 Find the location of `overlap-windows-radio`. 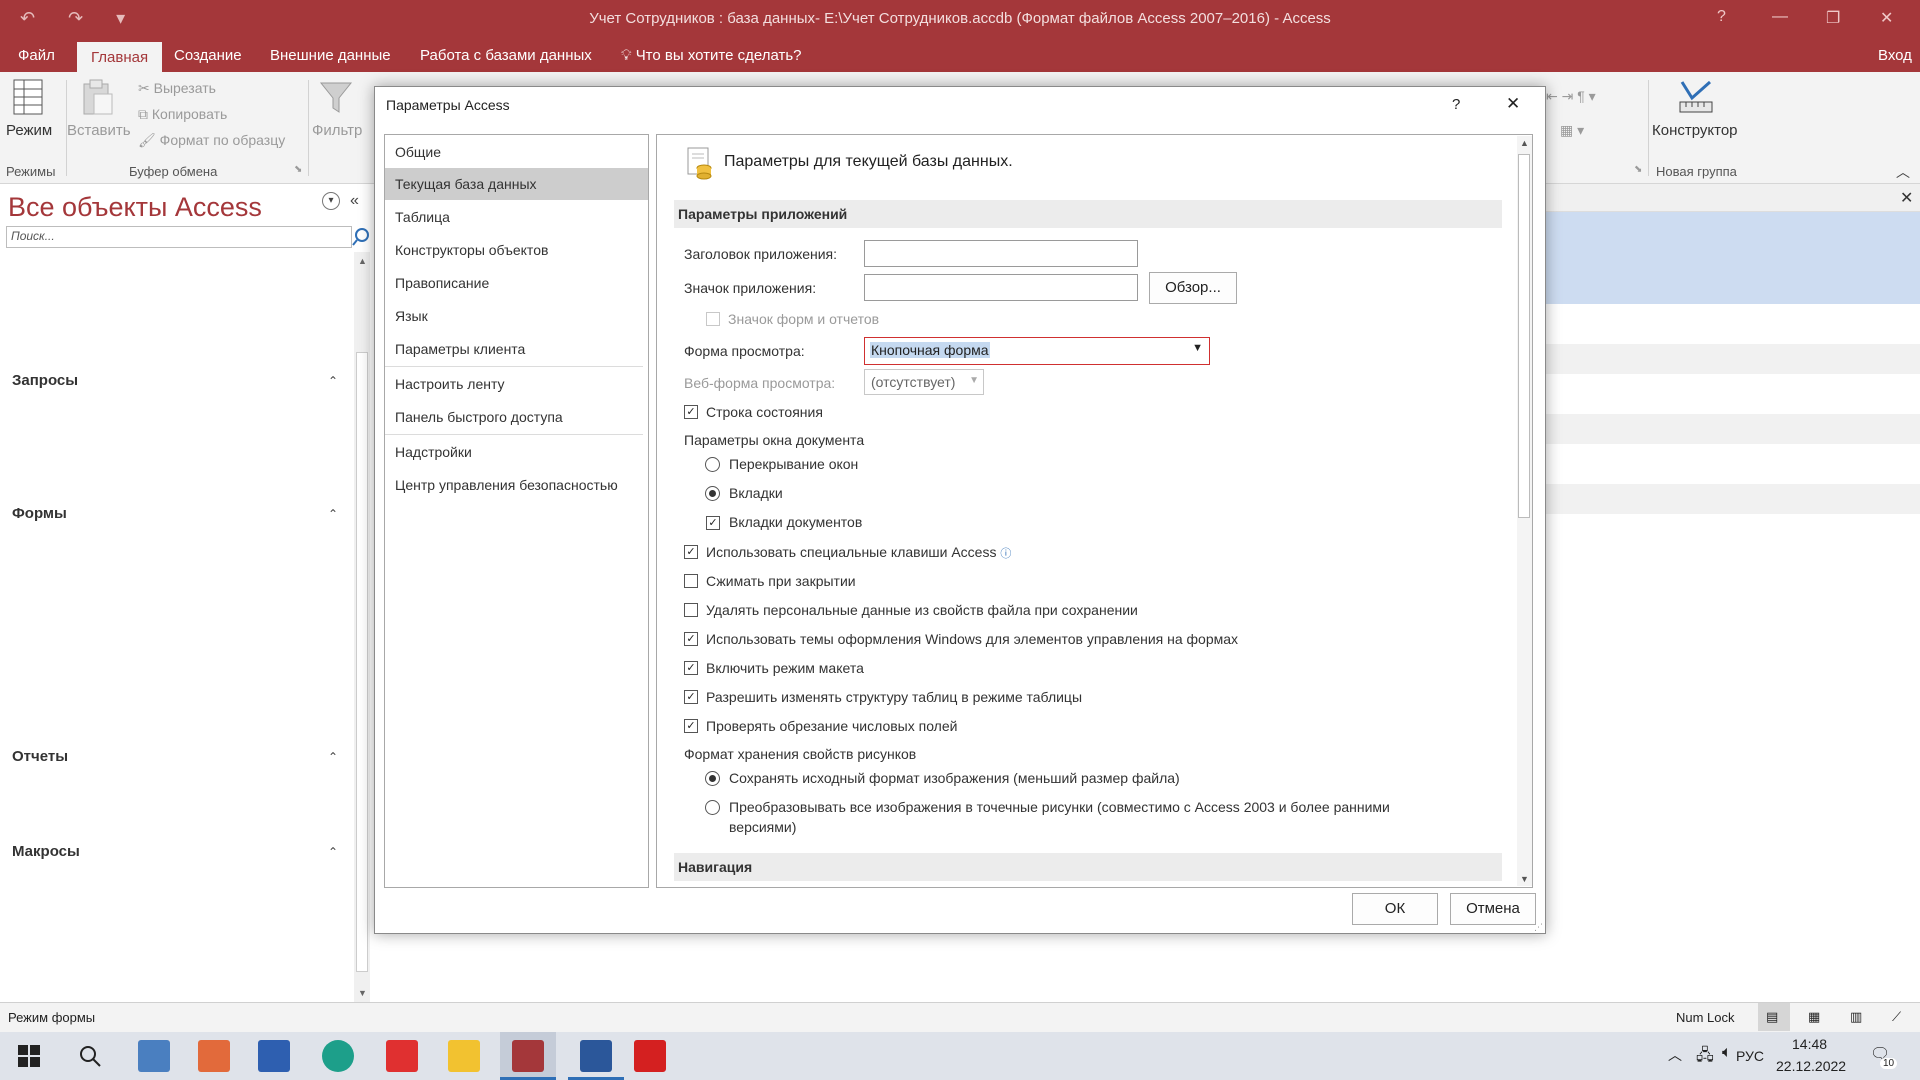

overlap-windows-radio is located at coordinates (712, 464).